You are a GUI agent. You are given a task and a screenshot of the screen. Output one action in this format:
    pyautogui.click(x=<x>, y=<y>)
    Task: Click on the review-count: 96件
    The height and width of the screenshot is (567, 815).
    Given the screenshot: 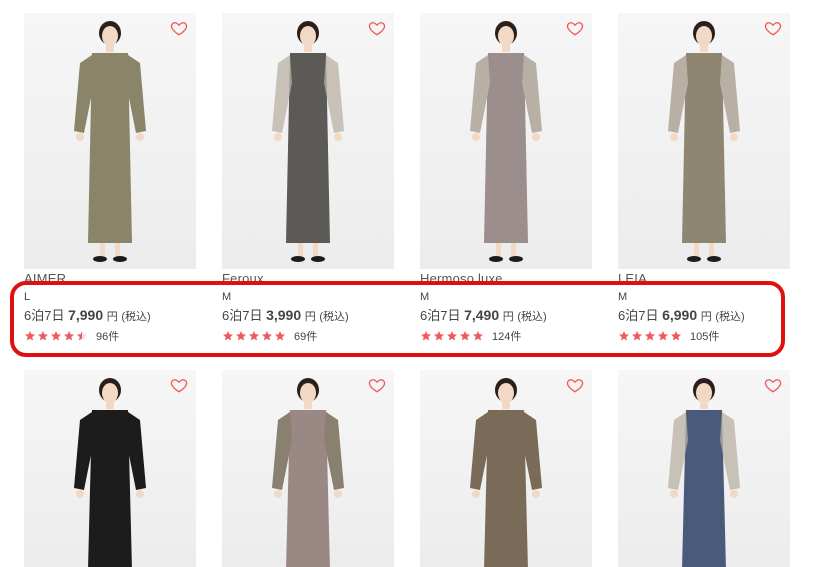 What is the action you would take?
    pyautogui.click(x=107, y=336)
    